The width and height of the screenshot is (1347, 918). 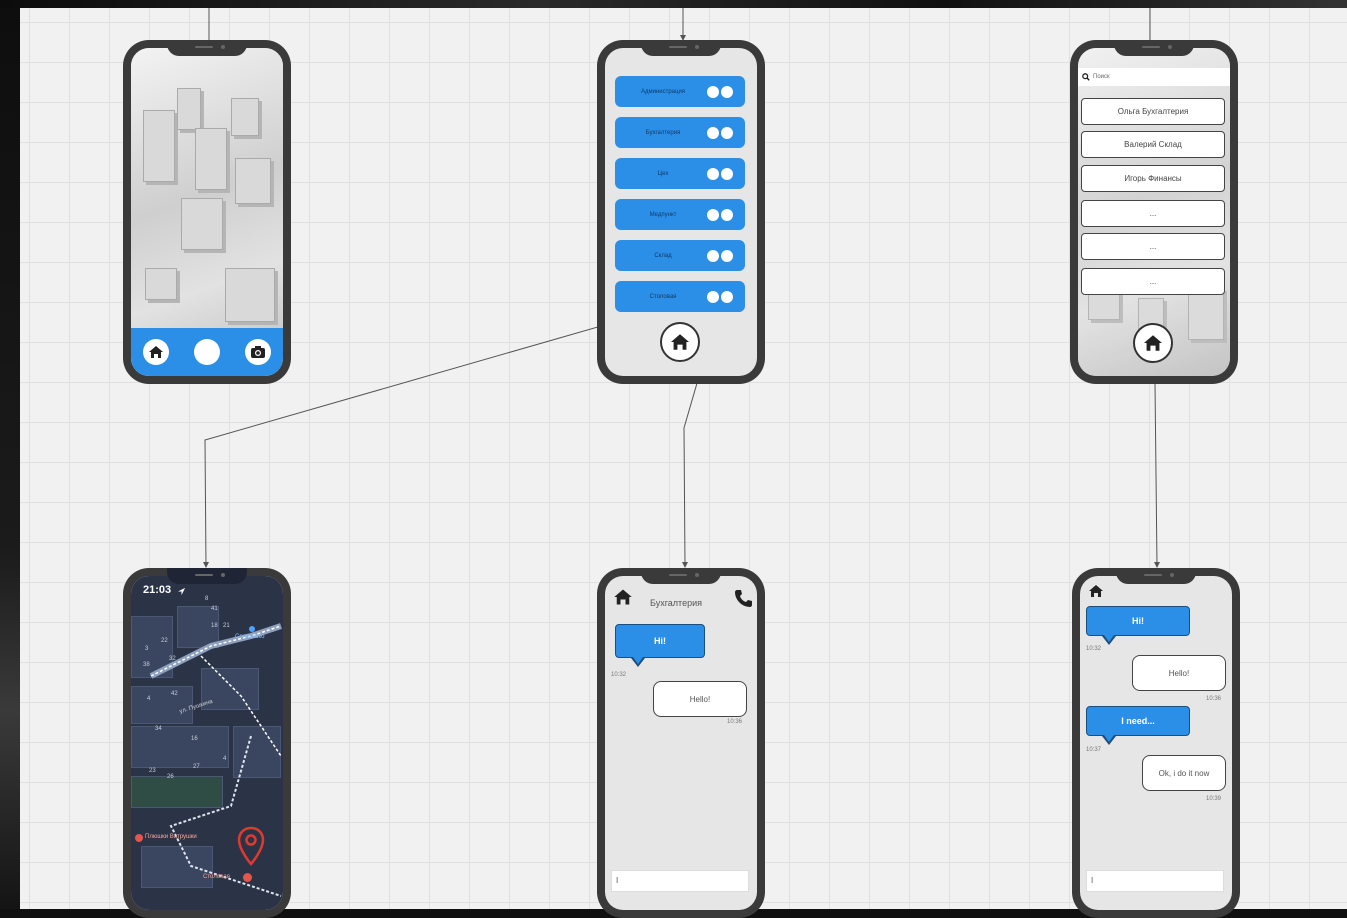 I want to click on phone-call-icon, so click(x=743, y=598).